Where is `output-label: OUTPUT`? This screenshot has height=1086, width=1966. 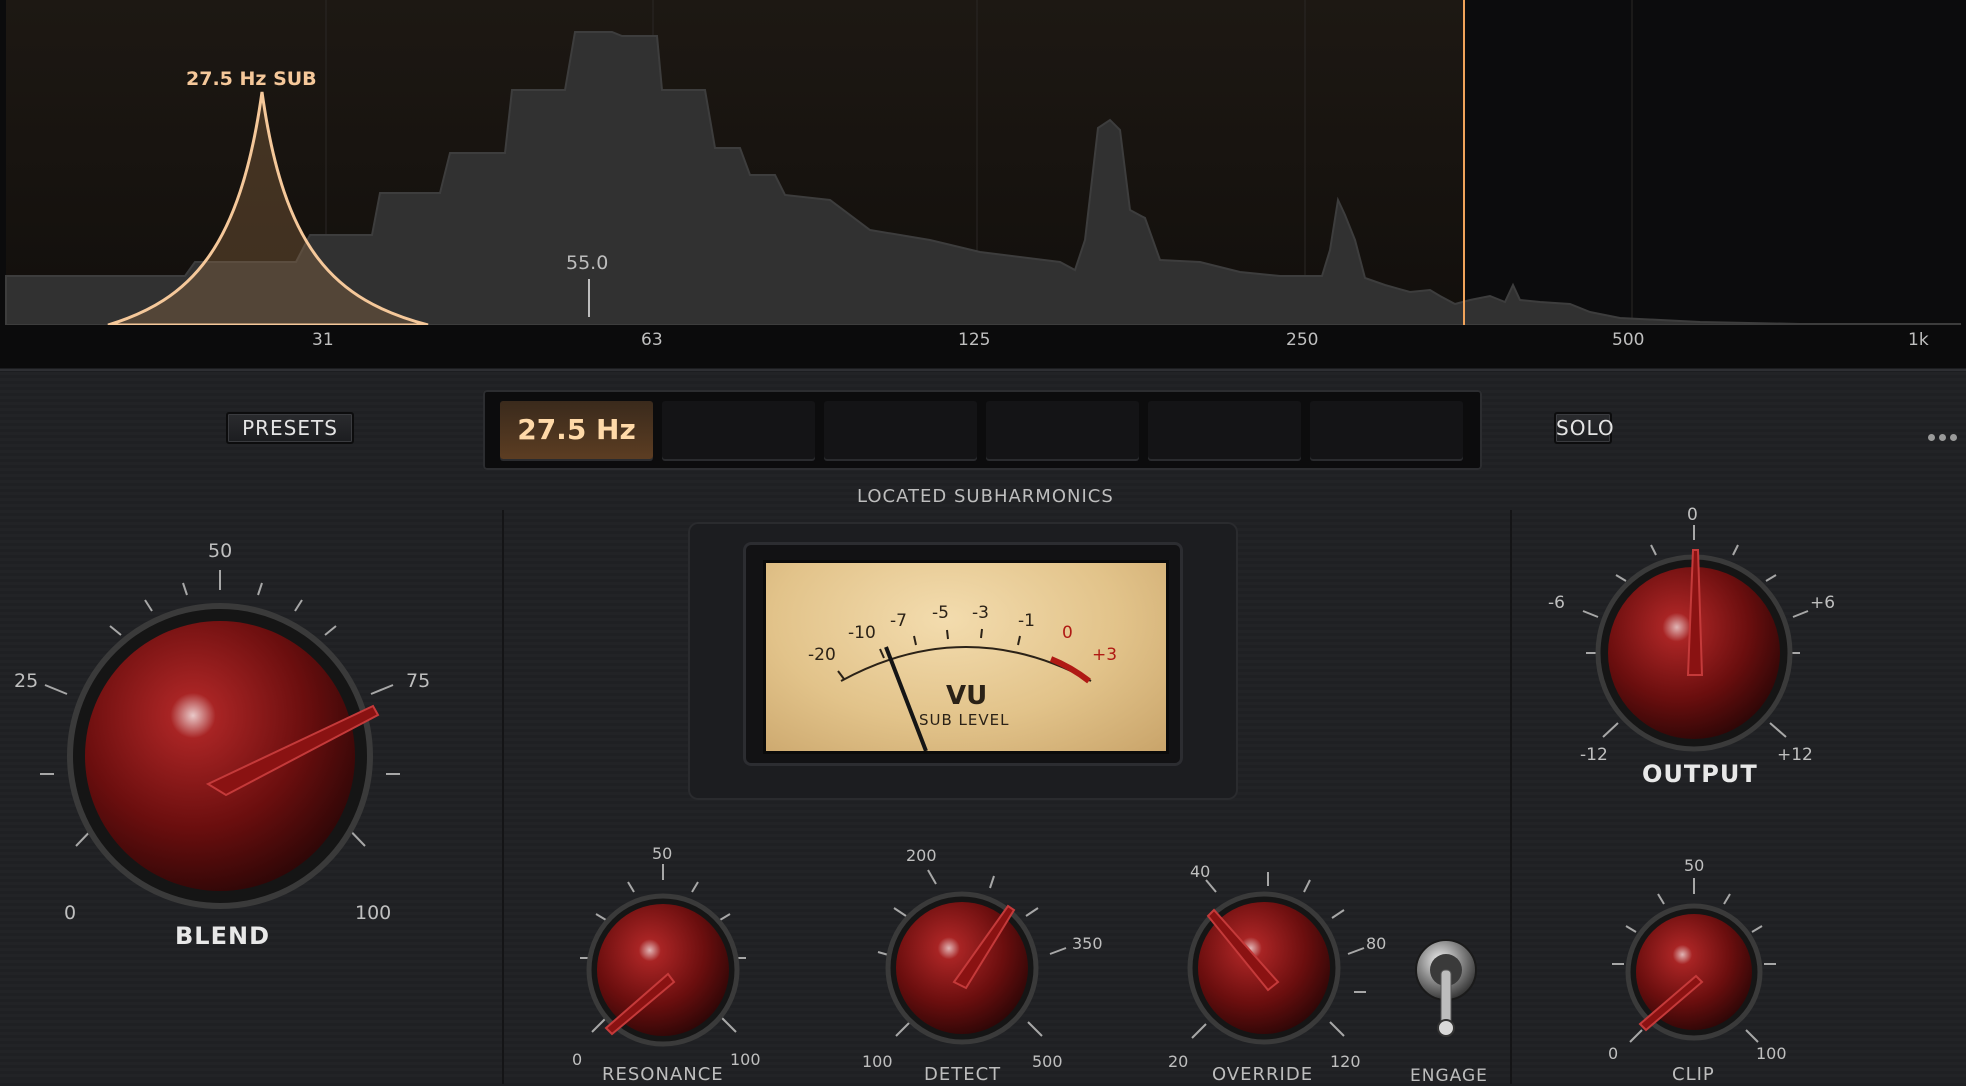
output-label: OUTPUT is located at coordinates (1700, 774).